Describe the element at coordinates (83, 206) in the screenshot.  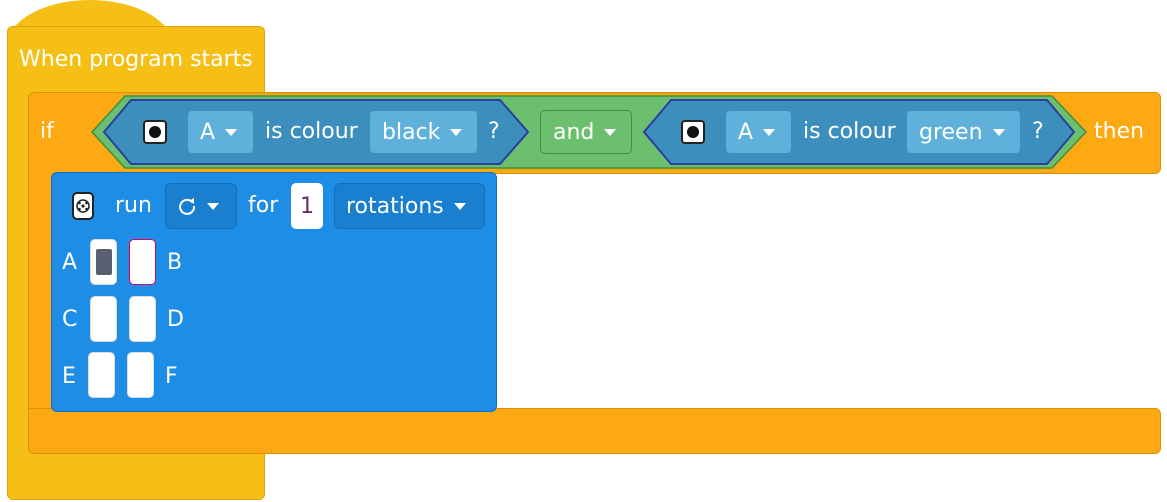
I see `motor-icon` at that location.